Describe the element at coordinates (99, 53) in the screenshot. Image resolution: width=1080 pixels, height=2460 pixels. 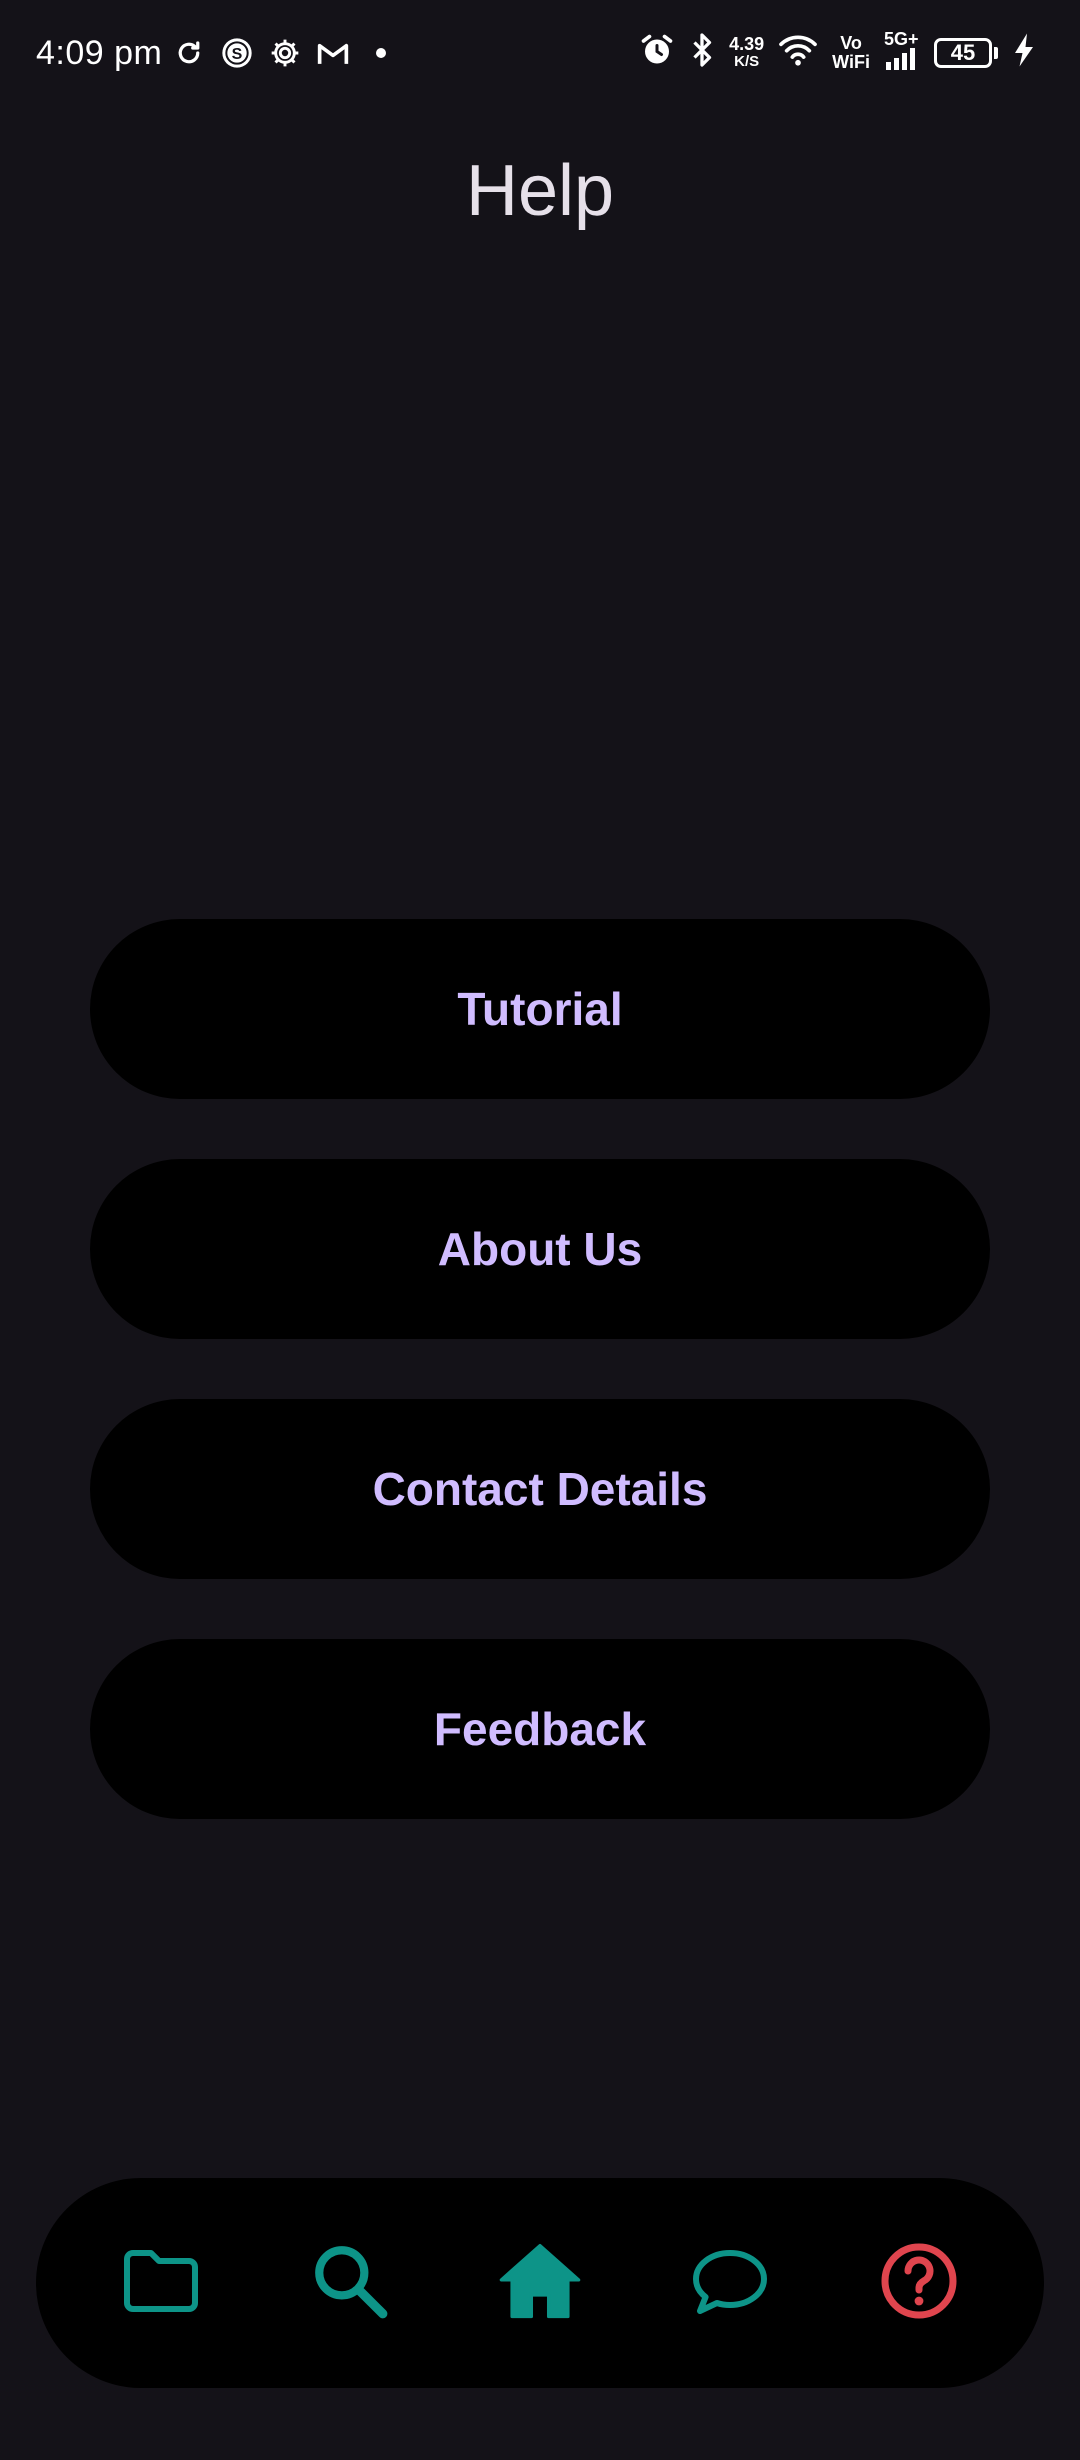
I see `status-time: 4:09 pm` at that location.